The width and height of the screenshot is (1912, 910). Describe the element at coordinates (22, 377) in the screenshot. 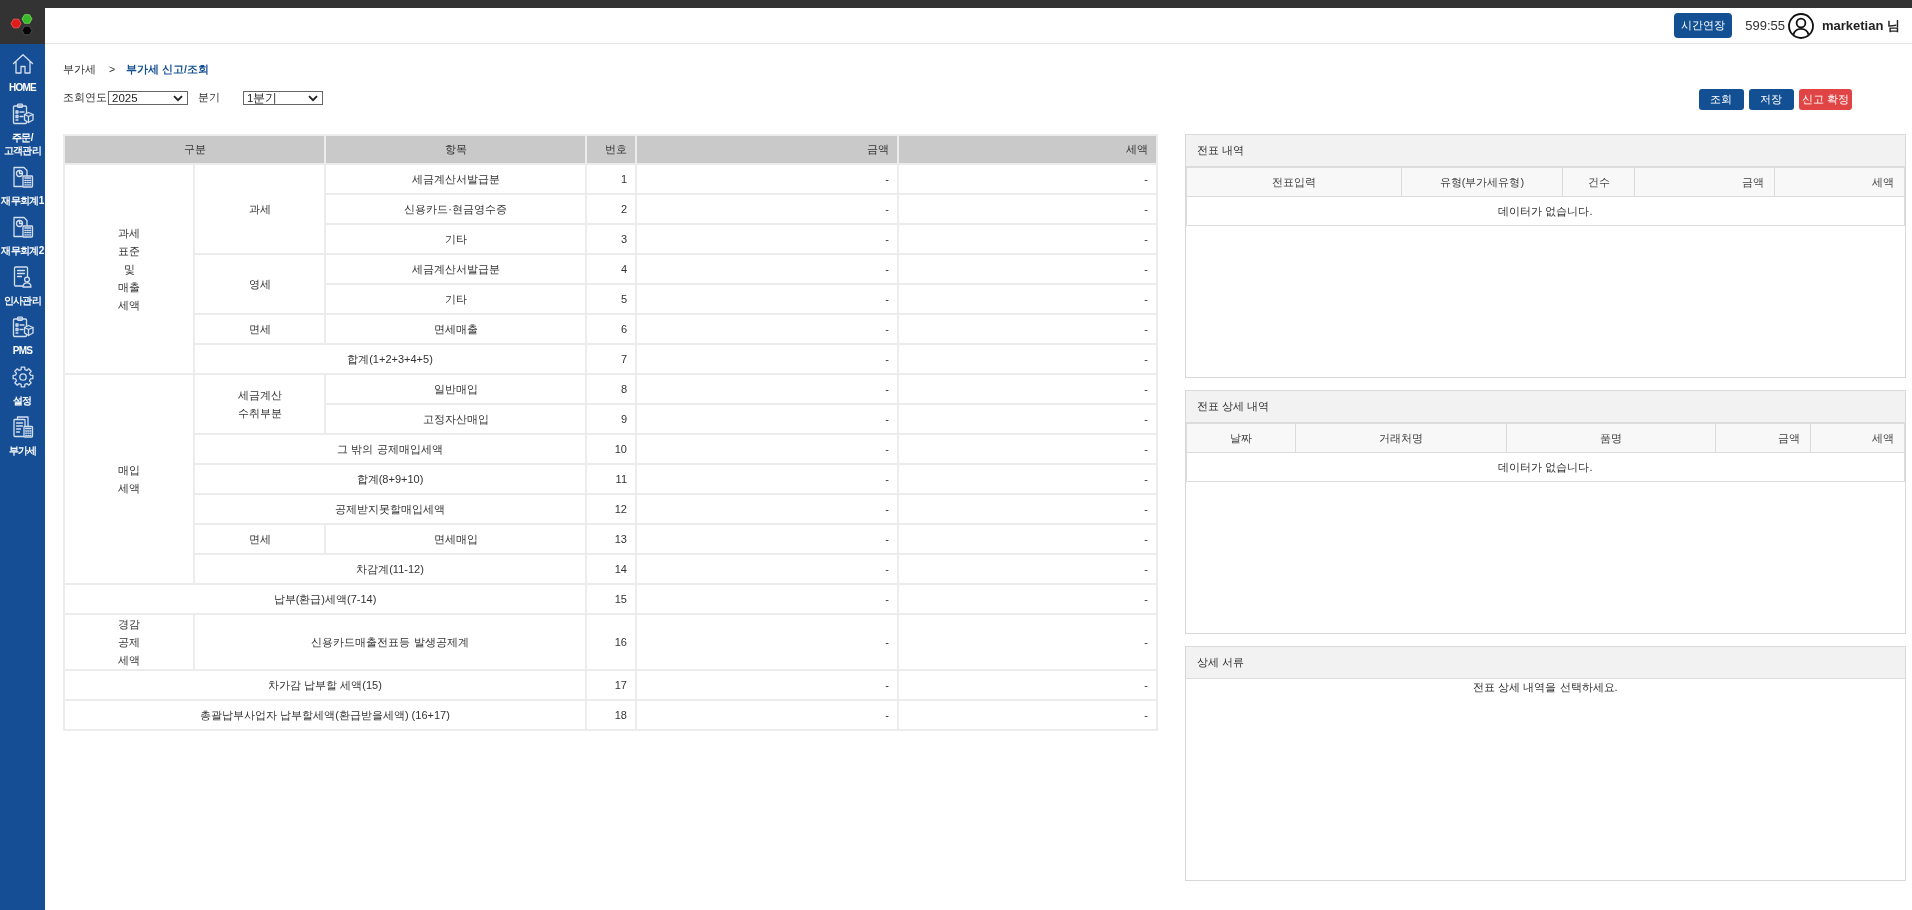

I see `gear-icon` at that location.